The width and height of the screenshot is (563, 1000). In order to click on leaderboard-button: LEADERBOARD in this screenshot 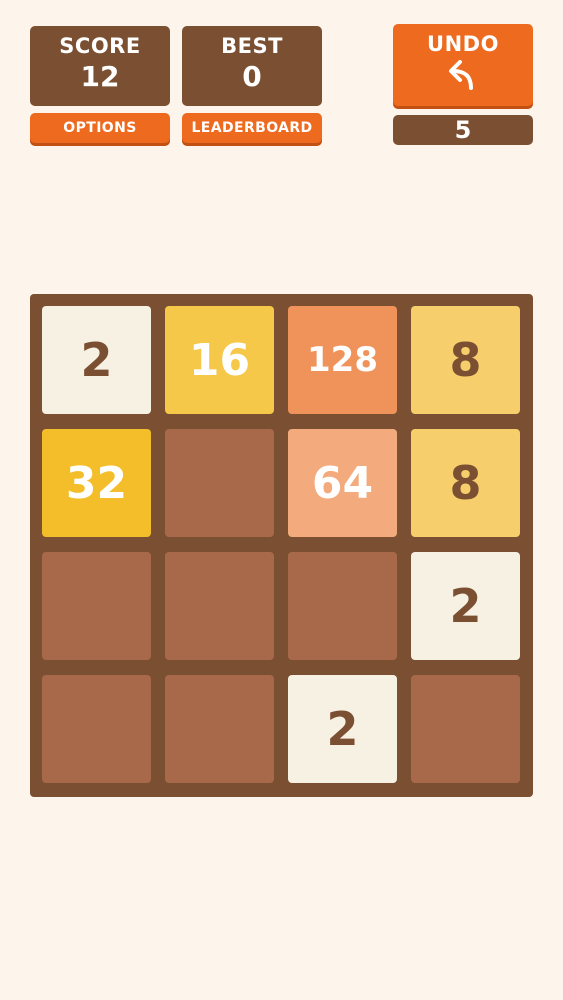, I will do `click(252, 128)`.